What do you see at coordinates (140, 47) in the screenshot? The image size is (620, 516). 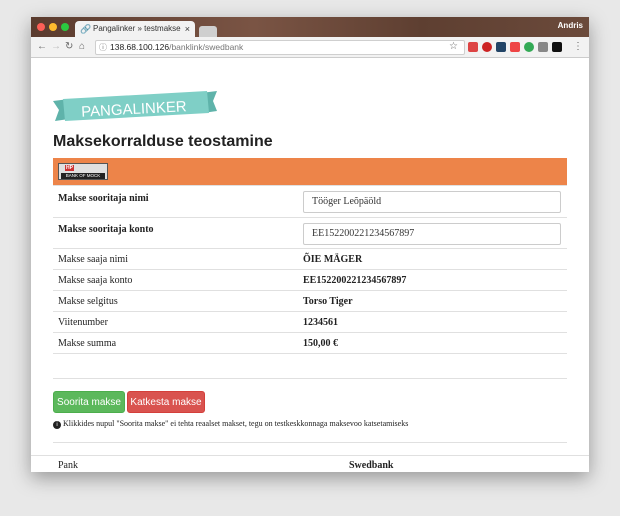 I see `url-host: 138.68.100.126` at bounding box center [140, 47].